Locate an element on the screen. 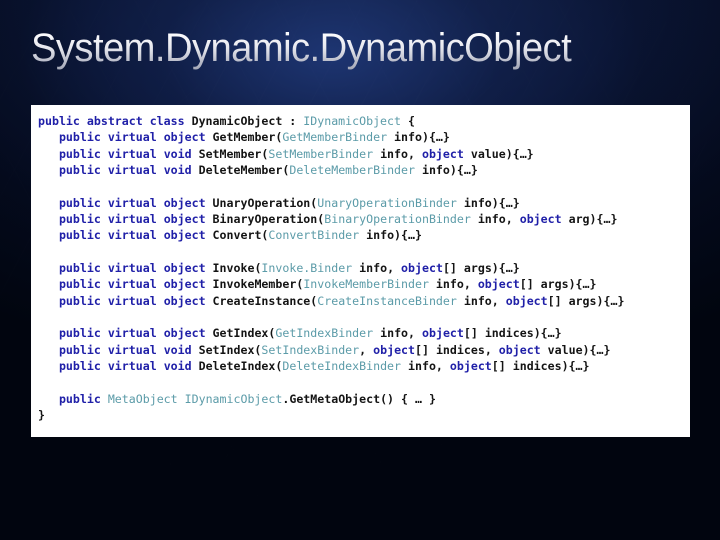  code-token: { is located at coordinates (408, 121).